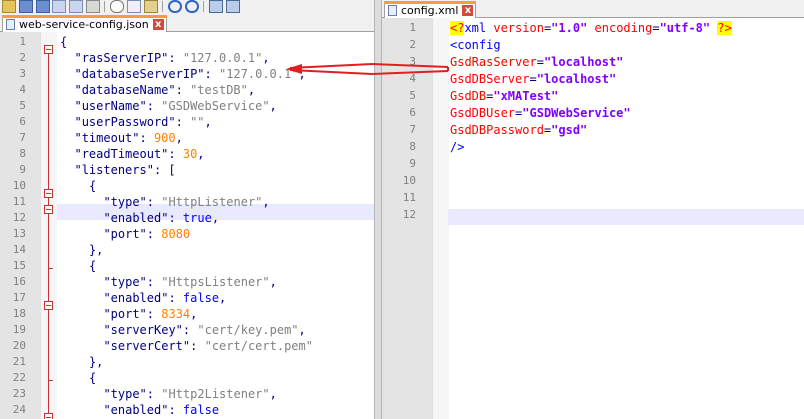  What do you see at coordinates (175, 6) in the screenshot?
I see `undo-icon` at bounding box center [175, 6].